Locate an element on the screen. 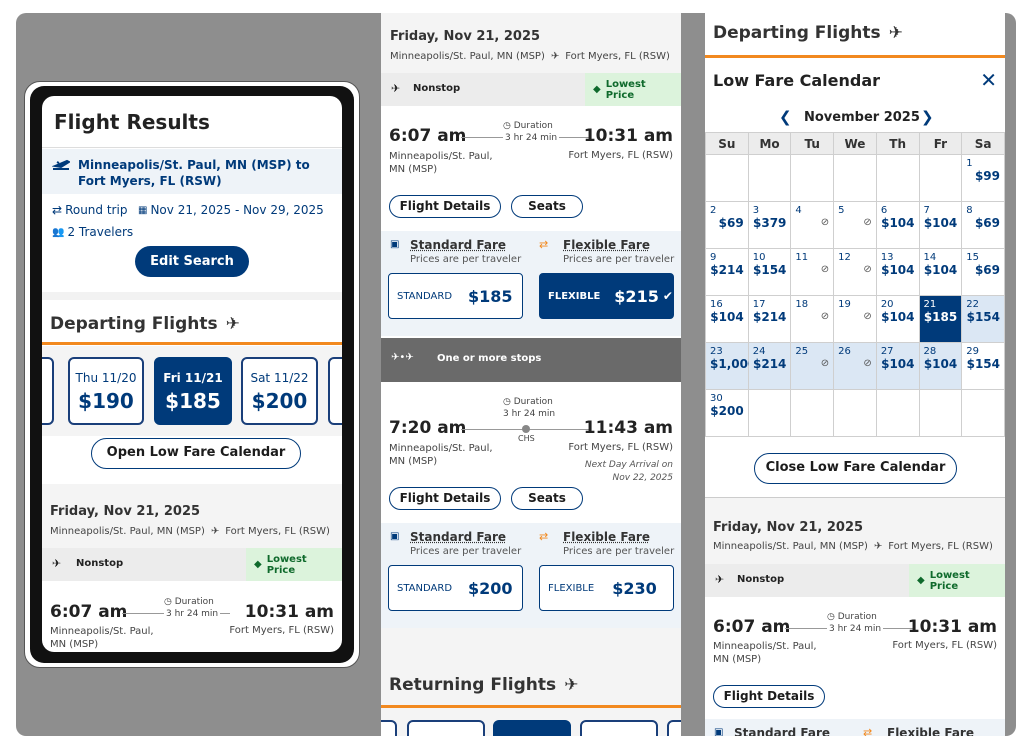 This screenshot has height=753, width=1032. date-card: Thu 11/20 $190 is located at coordinates (106, 391).